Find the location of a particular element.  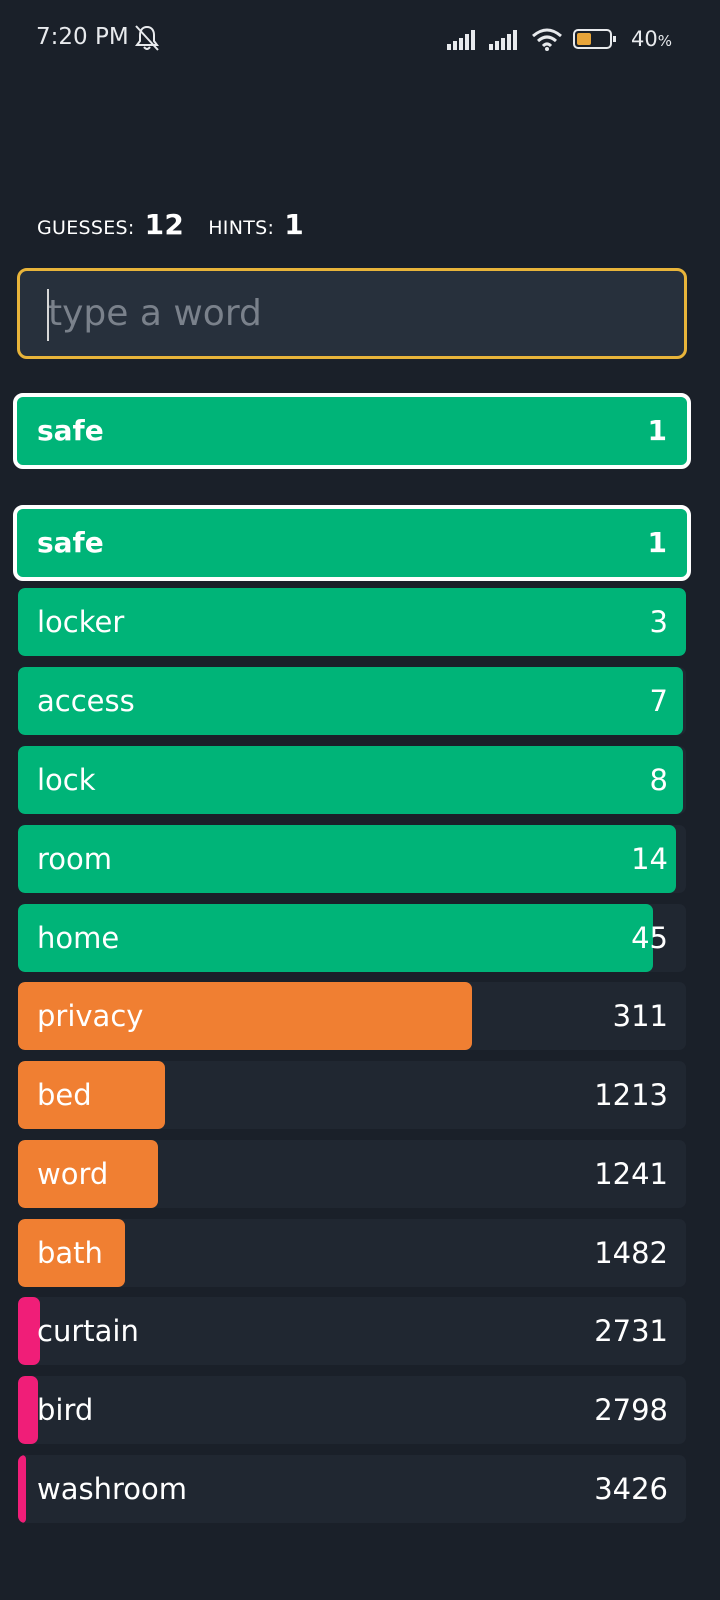

guess-row: access 7 is located at coordinates (352, 701).